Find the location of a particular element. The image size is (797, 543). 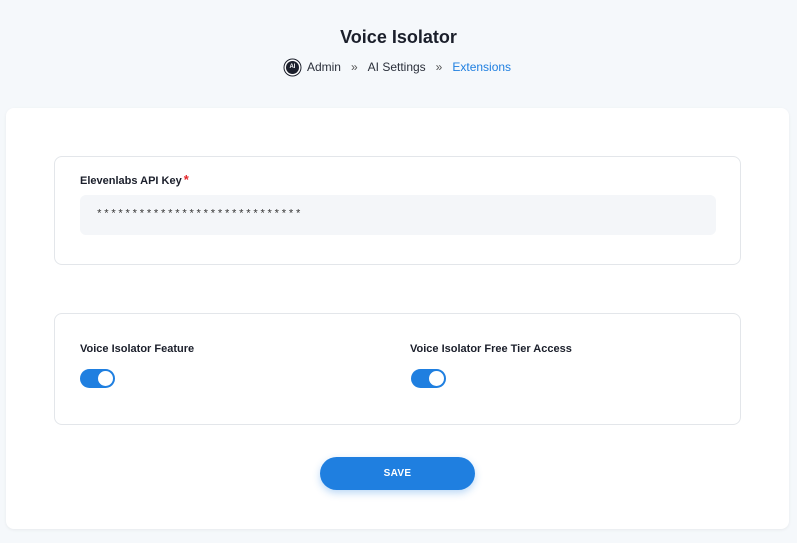

breadcrumb-admin: Admin is located at coordinates (324, 67).